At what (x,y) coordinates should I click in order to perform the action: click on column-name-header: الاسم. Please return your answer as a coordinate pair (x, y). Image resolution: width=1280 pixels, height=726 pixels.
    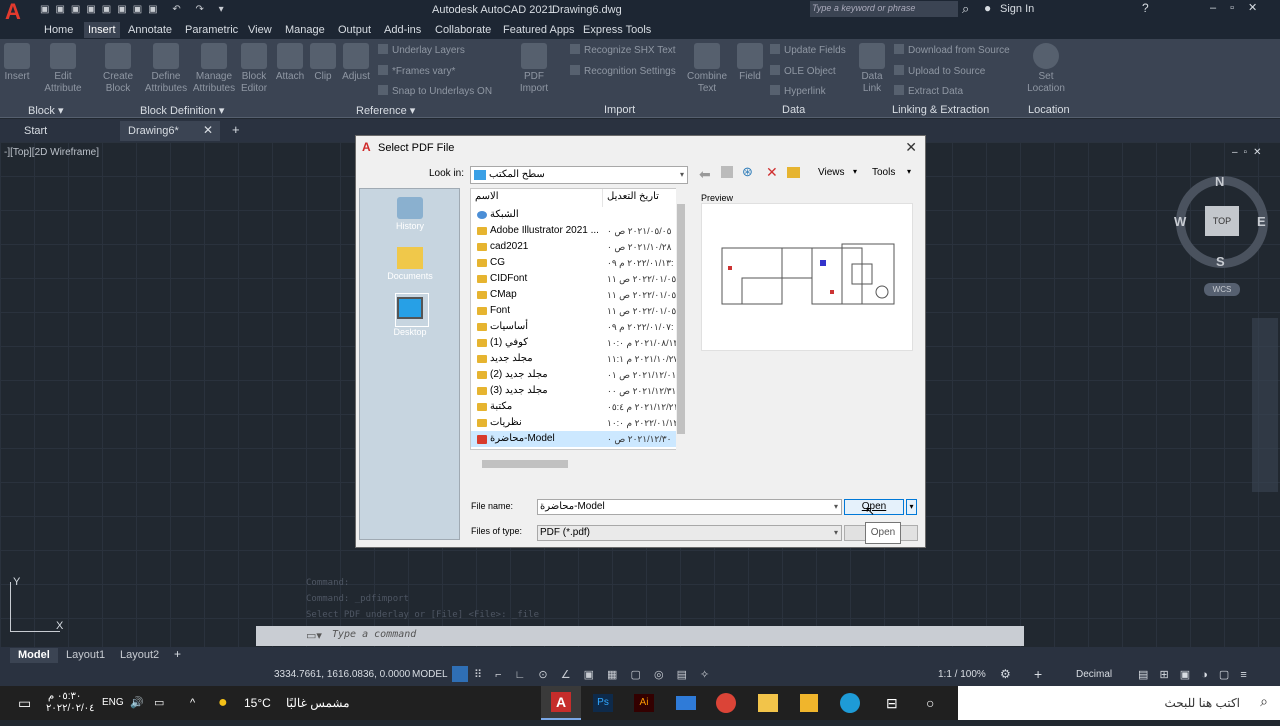
    Looking at the image, I should click on (487, 196).